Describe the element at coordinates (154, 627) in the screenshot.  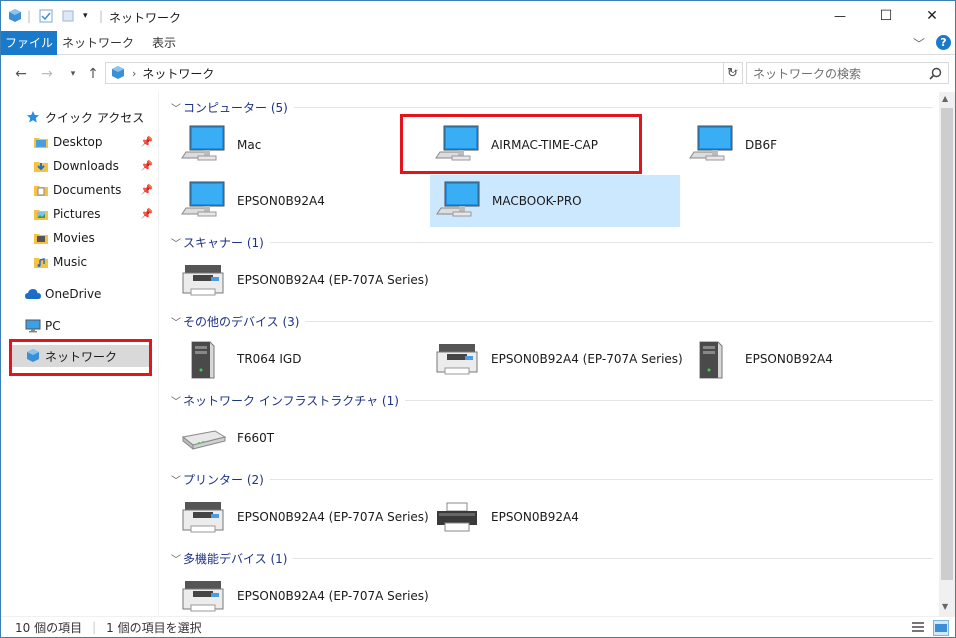
I see `selected-count: 1 個の項目を選択` at that location.